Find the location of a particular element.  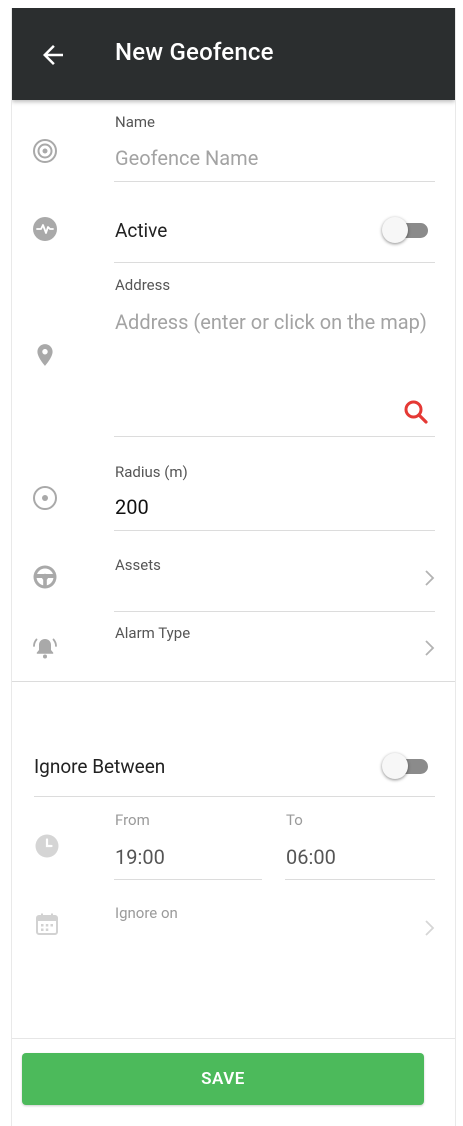

ignore-on-label: Ignore on is located at coordinates (146, 913).